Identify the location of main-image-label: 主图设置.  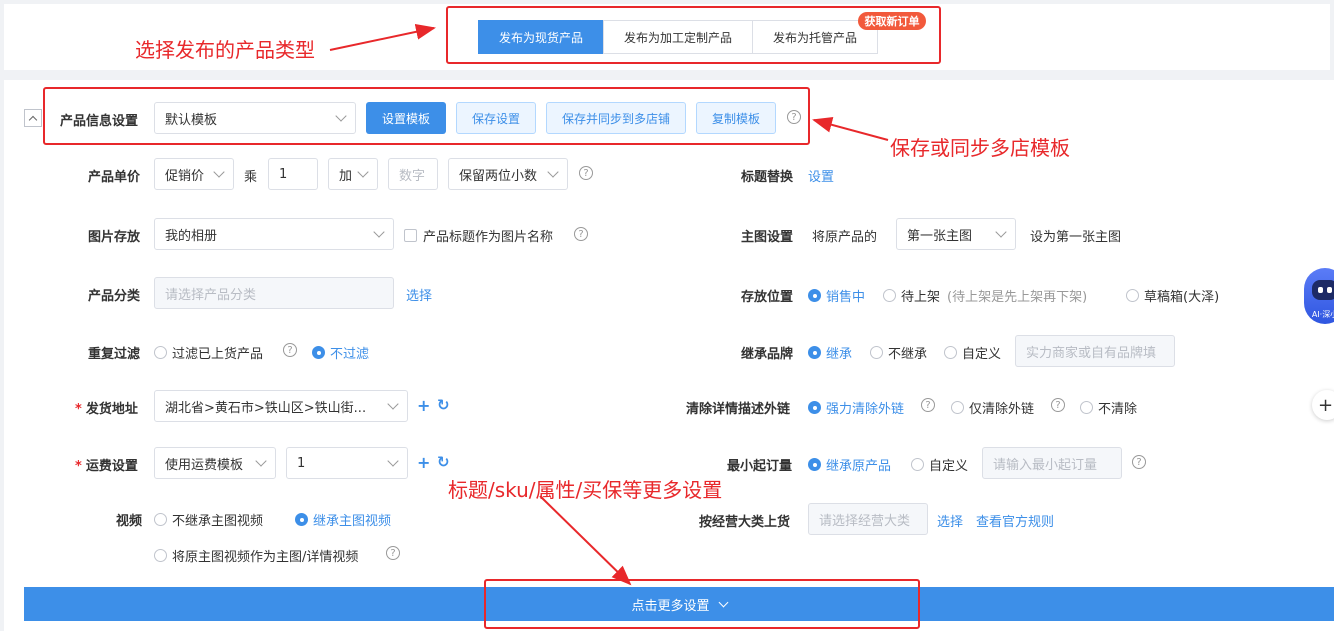
(767, 237).